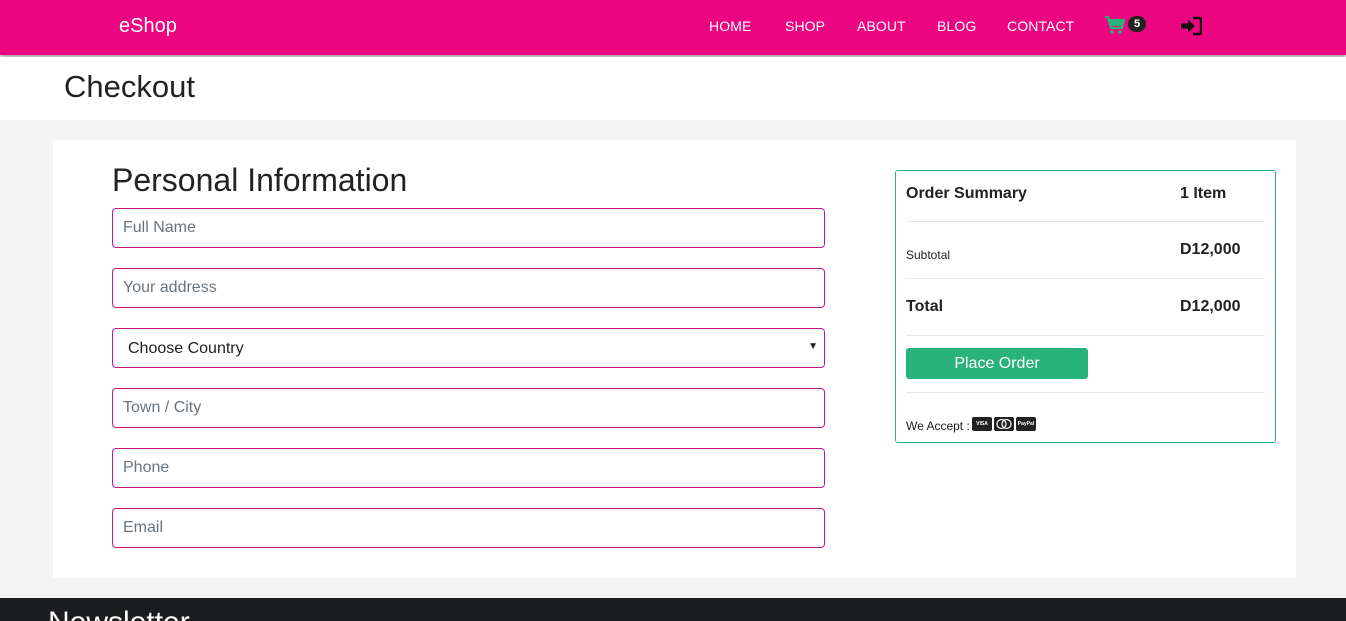  What do you see at coordinates (1004, 424) in the screenshot?
I see `mastercard-icon` at bounding box center [1004, 424].